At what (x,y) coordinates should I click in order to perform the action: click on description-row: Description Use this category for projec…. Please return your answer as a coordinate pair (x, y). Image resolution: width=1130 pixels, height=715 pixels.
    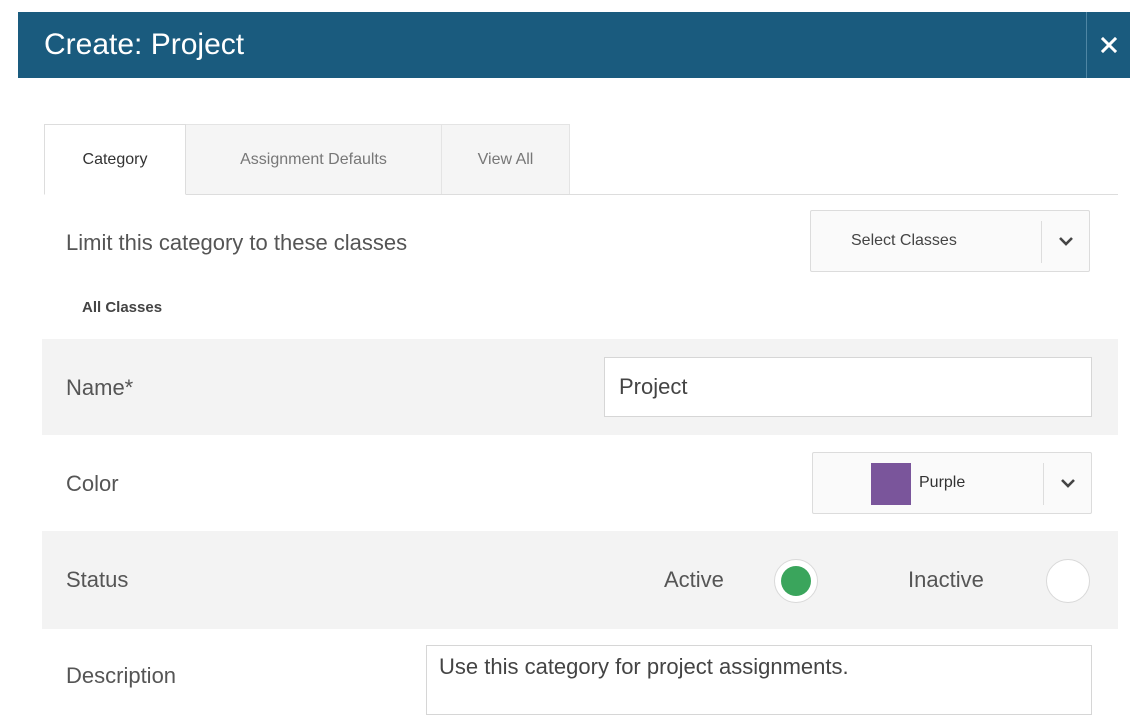
    Looking at the image, I should click on (580, 672).